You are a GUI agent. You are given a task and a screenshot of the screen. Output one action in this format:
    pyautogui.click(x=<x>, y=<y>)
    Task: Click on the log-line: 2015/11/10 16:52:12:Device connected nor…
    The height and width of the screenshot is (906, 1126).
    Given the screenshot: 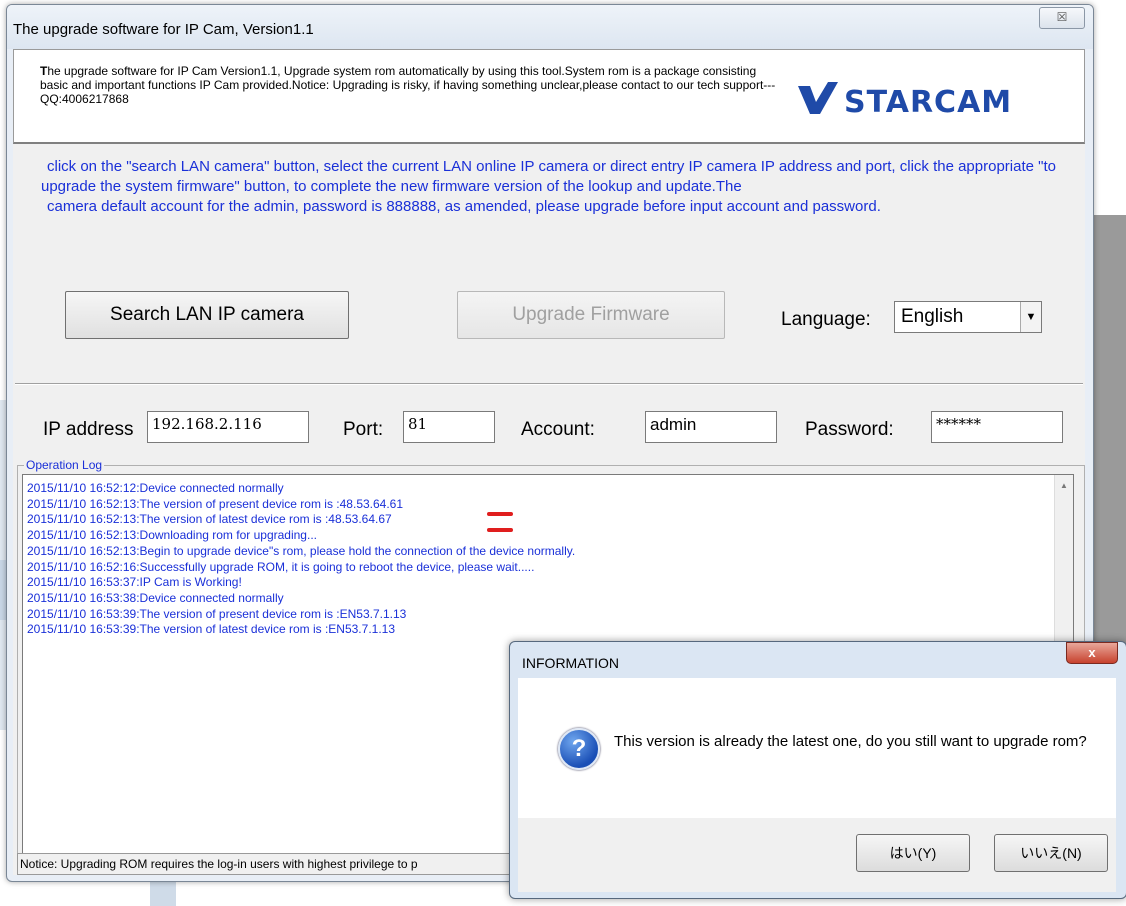 What is the action you would take?
    pyautogui.click(x=155, y=488)
    